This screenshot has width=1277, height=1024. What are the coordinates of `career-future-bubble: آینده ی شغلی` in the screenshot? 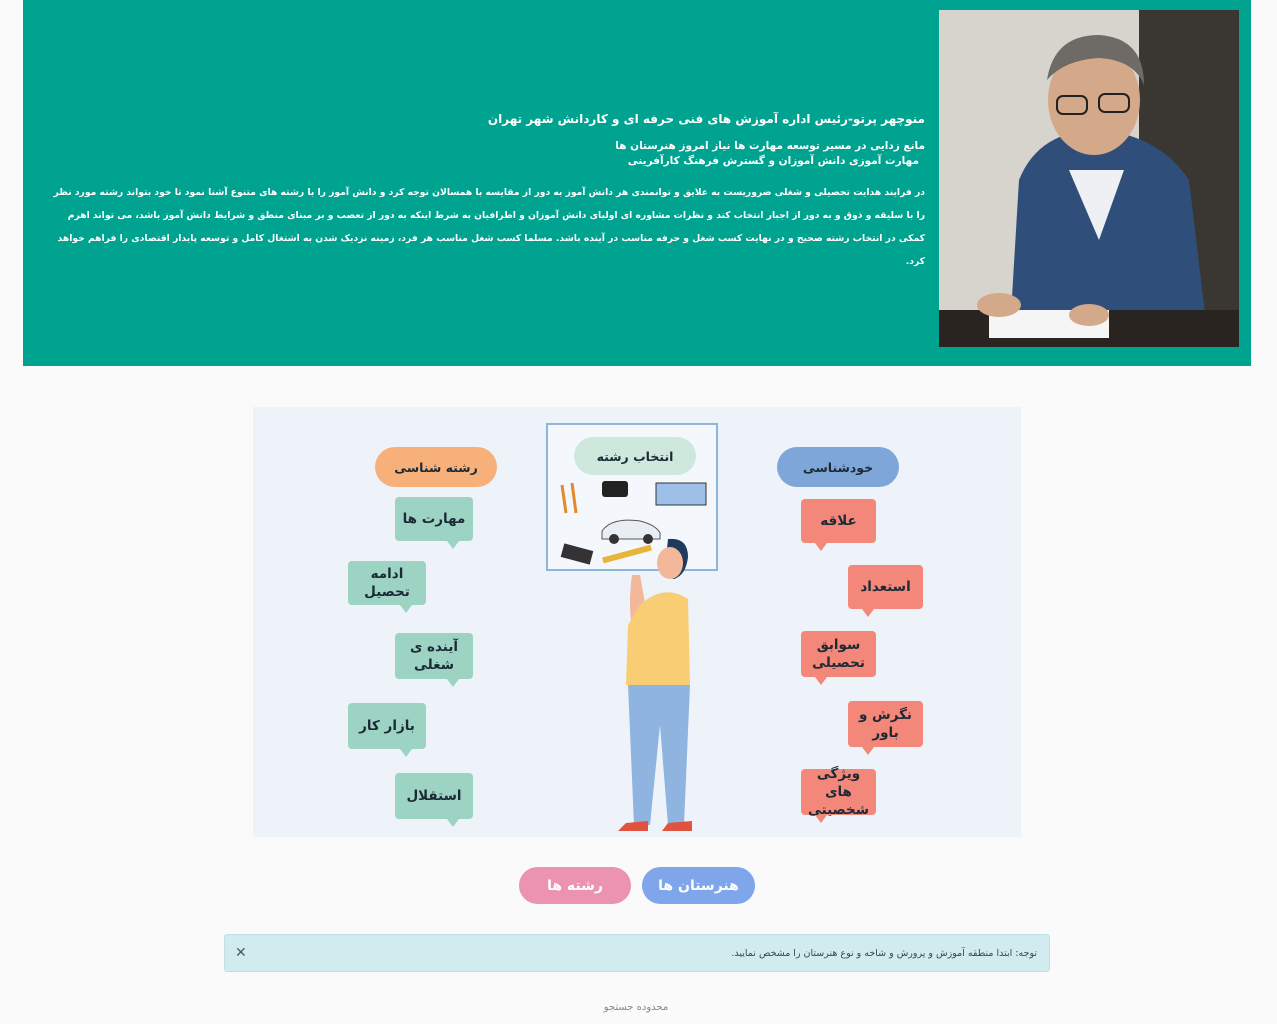 It's located at (434, 660).